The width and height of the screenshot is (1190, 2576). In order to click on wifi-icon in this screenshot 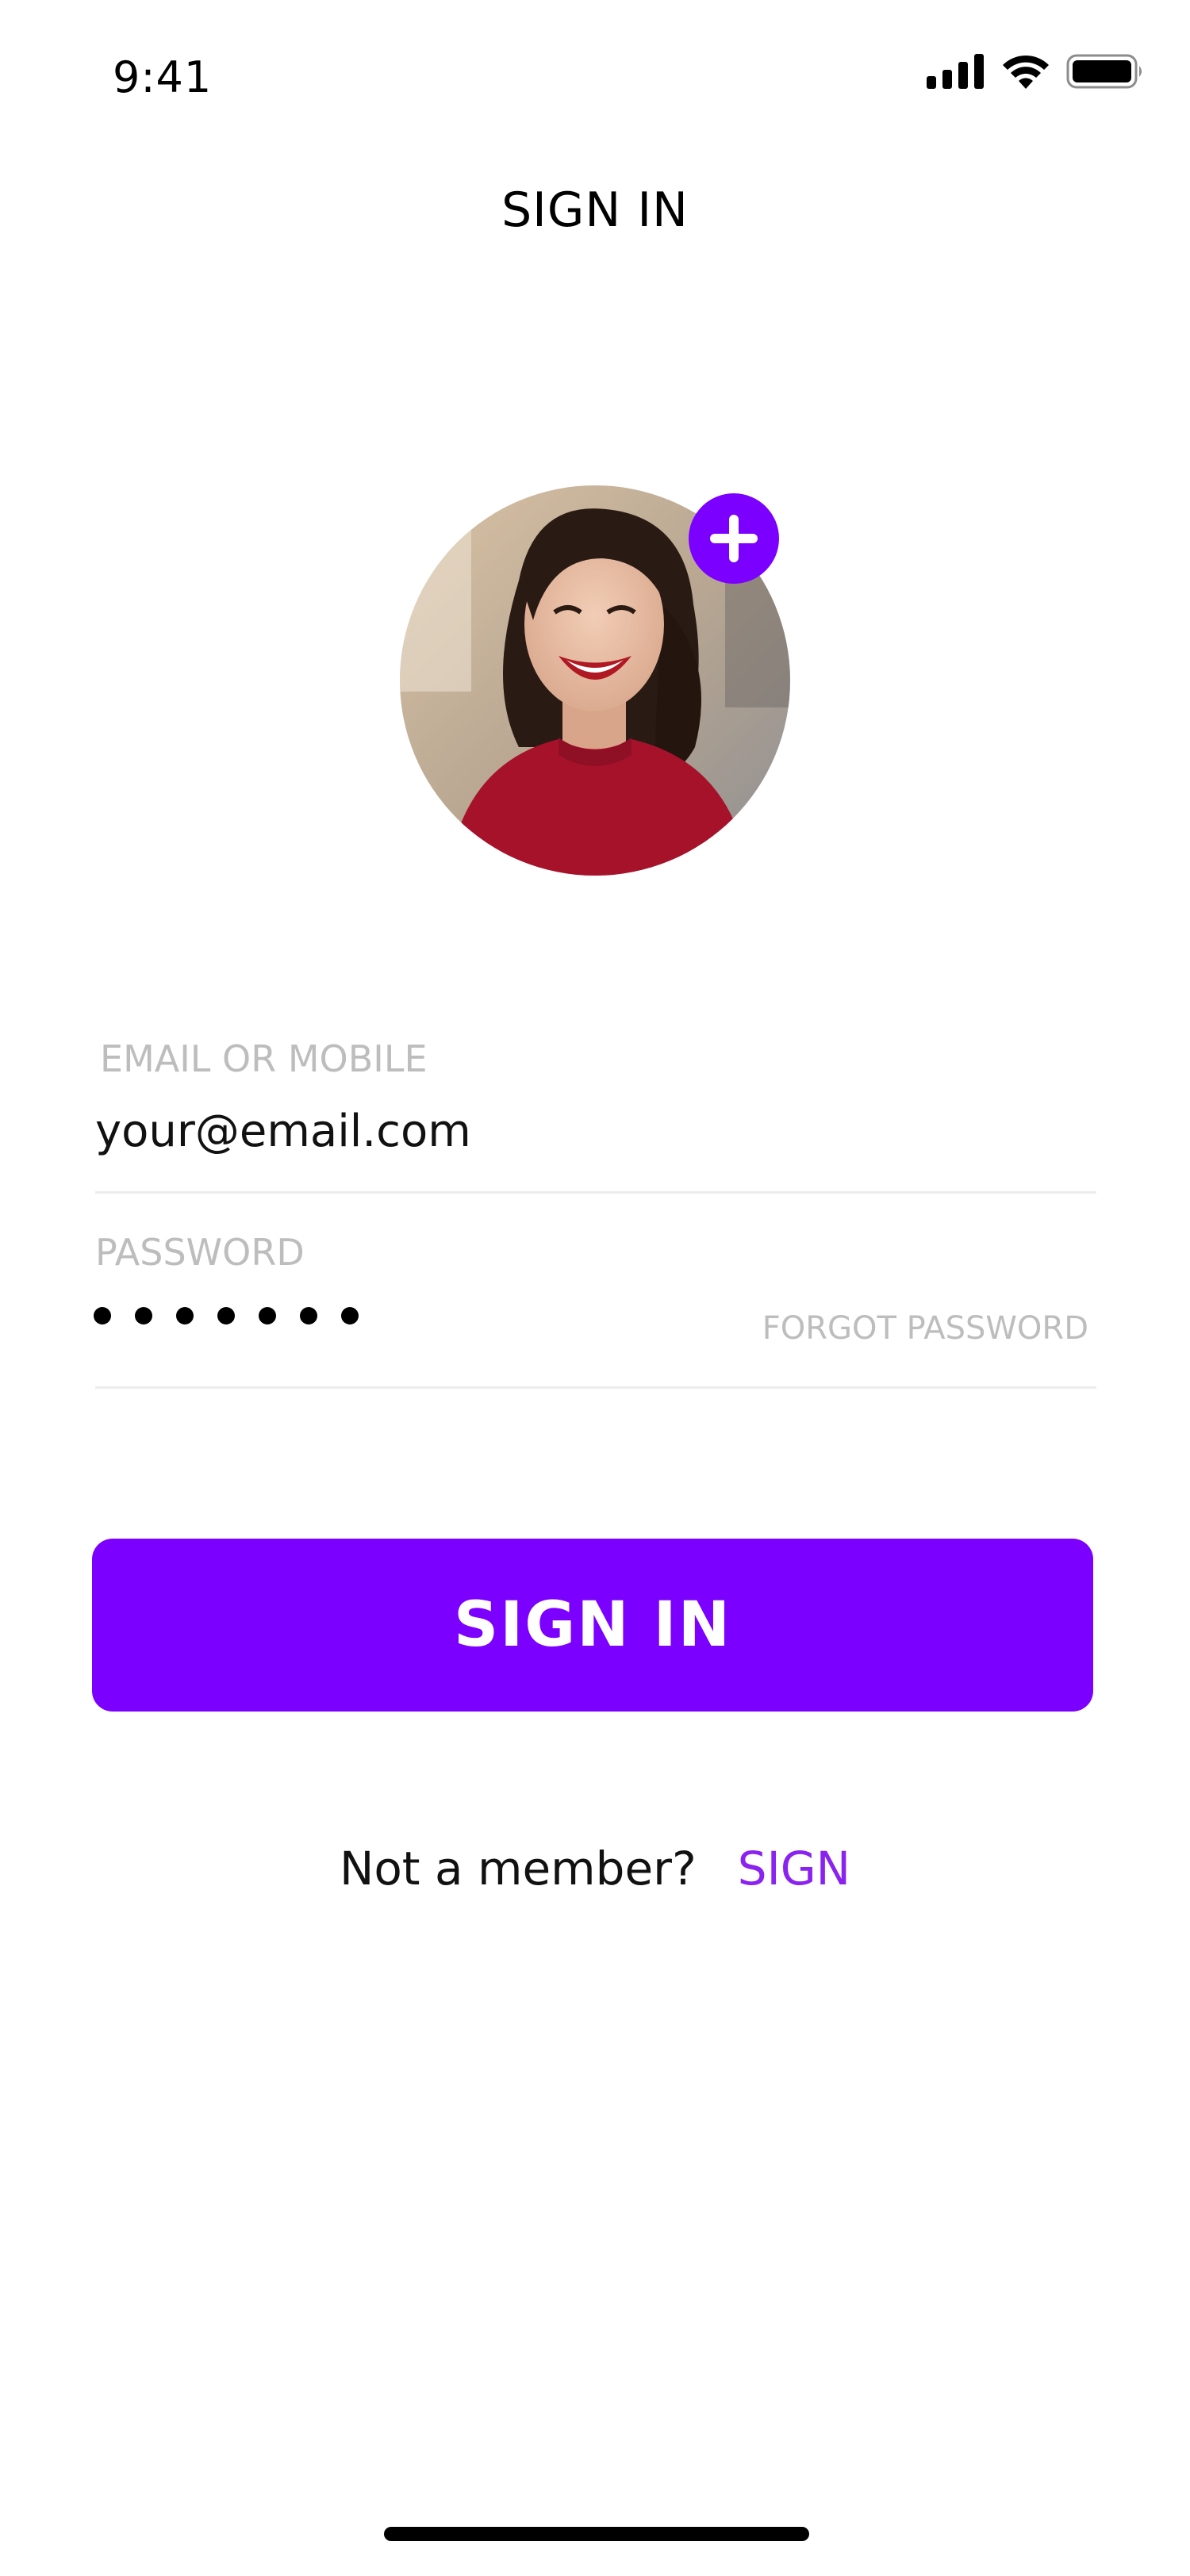, I will do `click(1026, 72)`.